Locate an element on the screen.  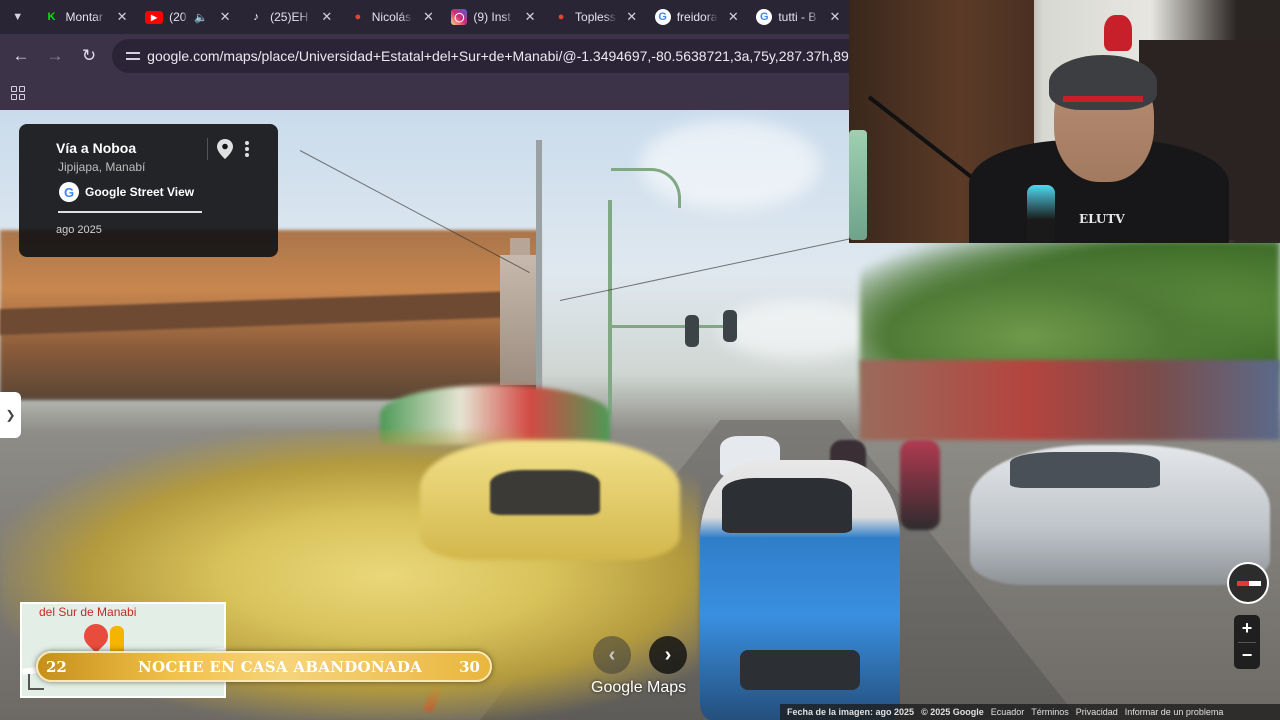
browser-tab: ◯ (9) Inst ✕ is located at coordinates (494, 17).